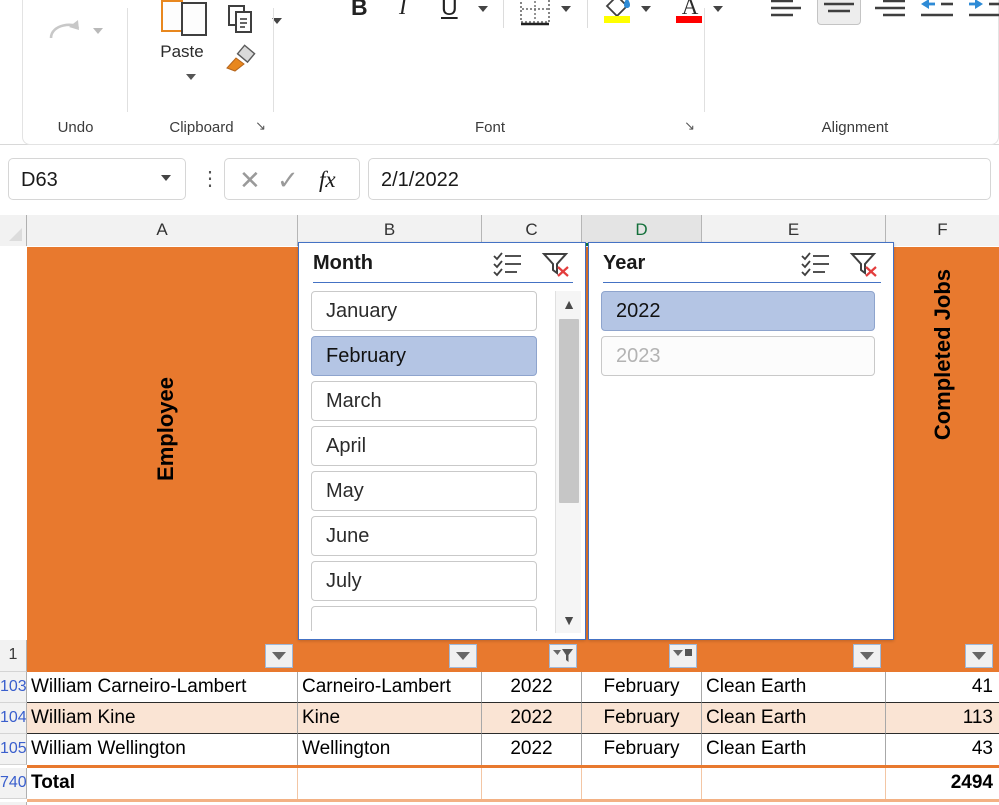 The height and width of the screenshot is (805, 999). Describe the element at coordinates (449, 10) in the screenshot. I see `underline-button: U` at that location.